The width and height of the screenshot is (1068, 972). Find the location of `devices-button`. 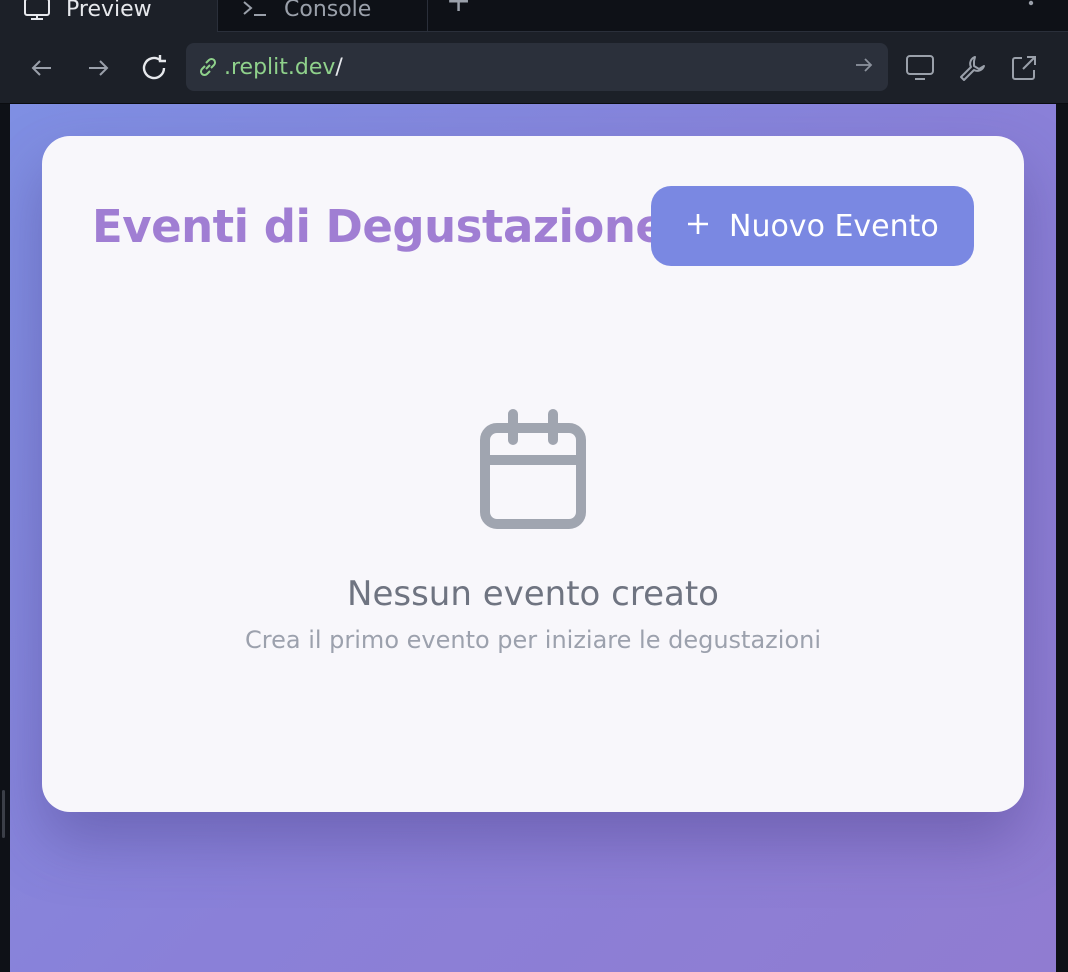

devices-button is located at coordinates (920, 68).